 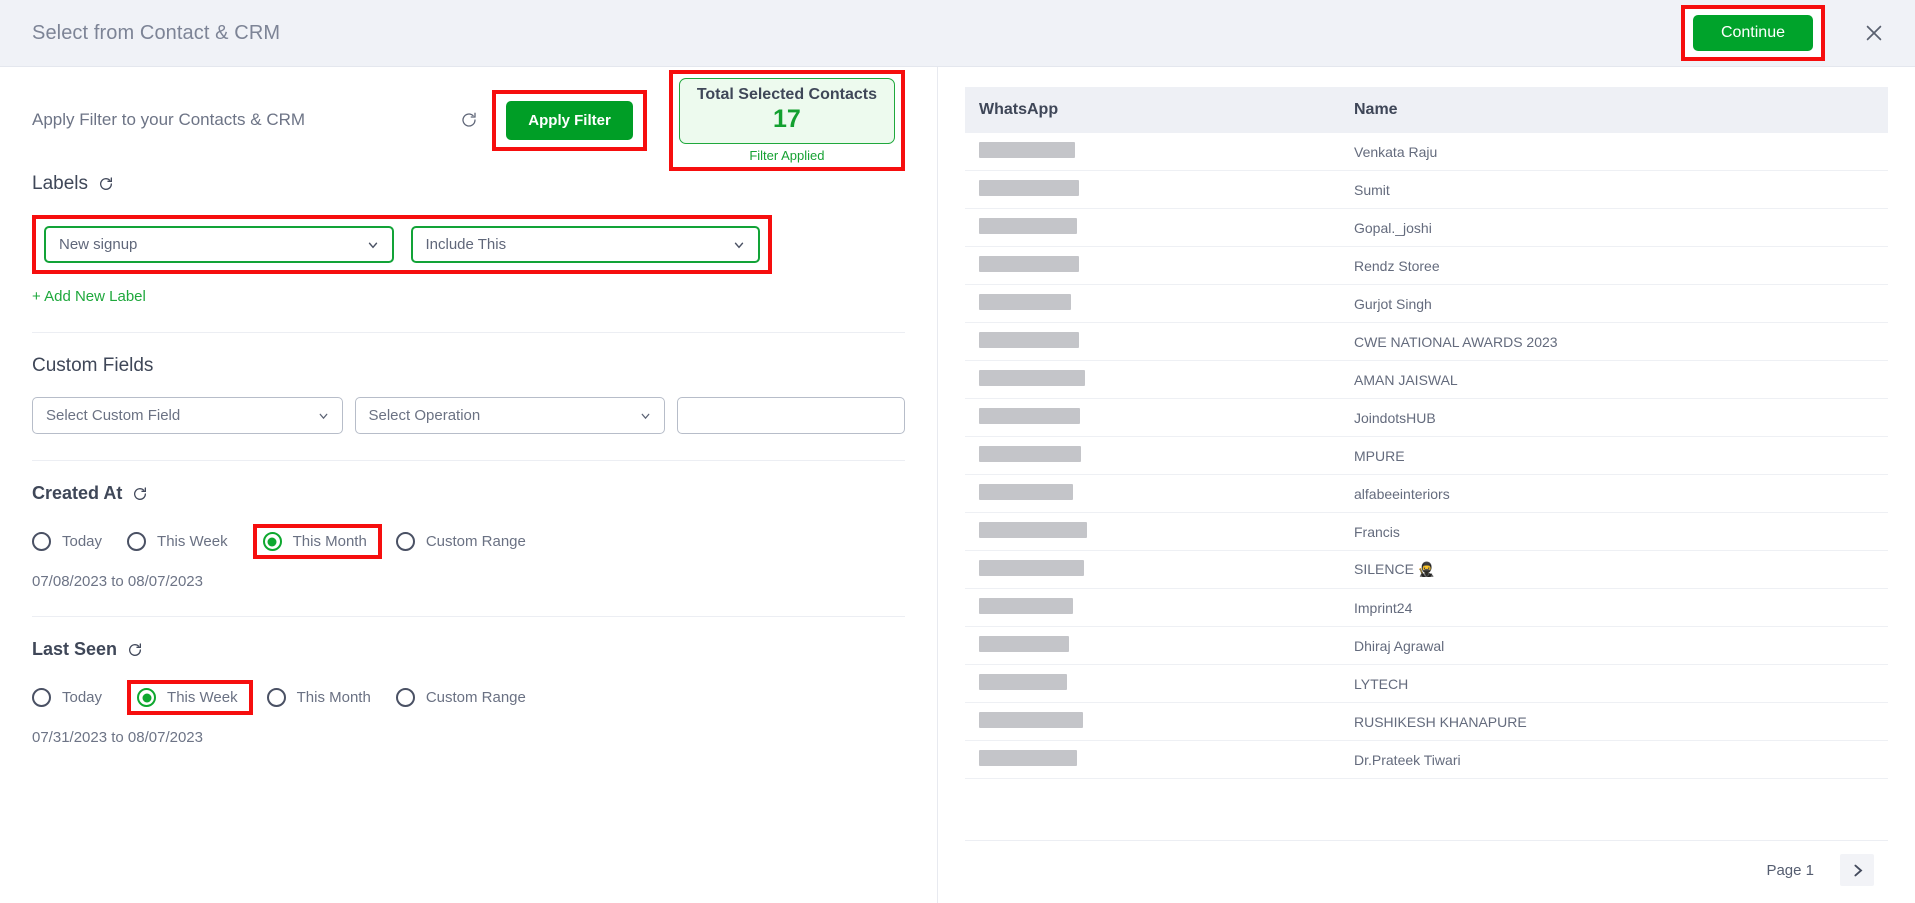 I want to click on last-seen-radio-group: Today This Week This Month Custom Range, so click(x=468, y=697).